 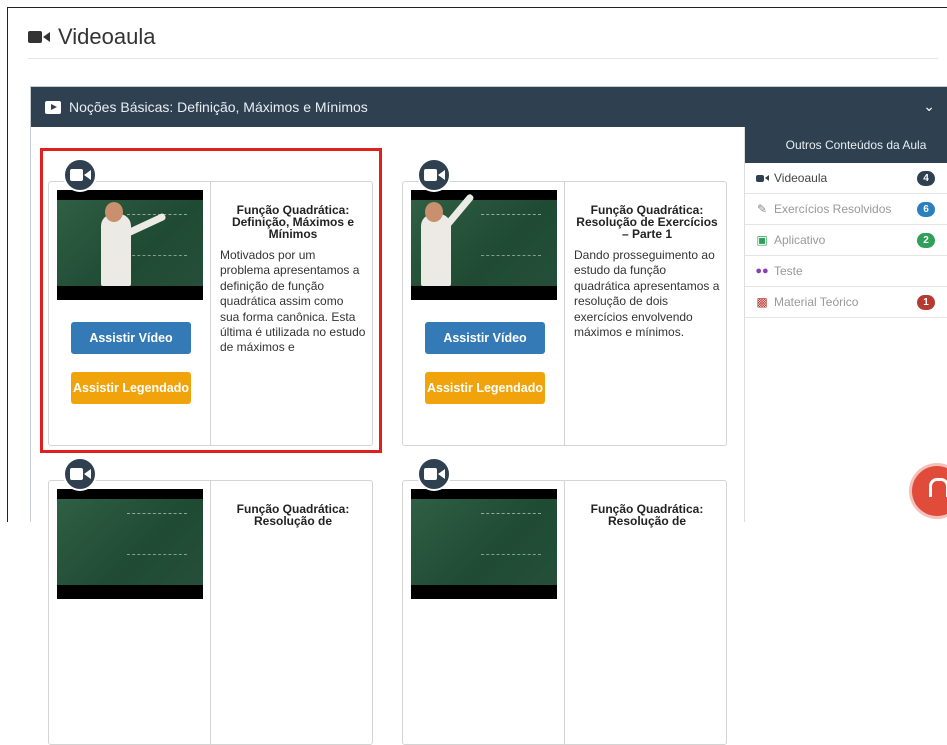 What do you see at coordinates (485, 338) in the screenshot?
I see `watch-video-button: Assistir Vídeo` at bounding box center [485, 338].